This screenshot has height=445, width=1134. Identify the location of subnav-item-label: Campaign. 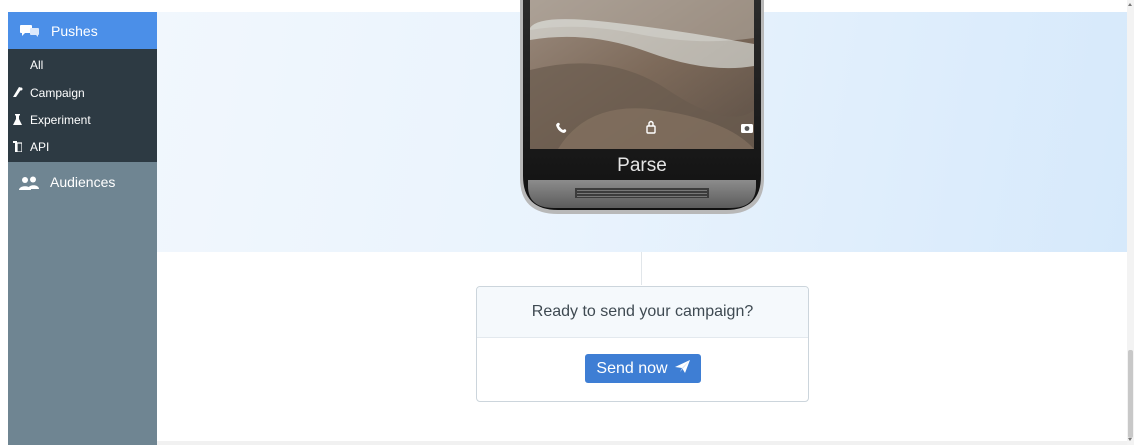
(57, 93).